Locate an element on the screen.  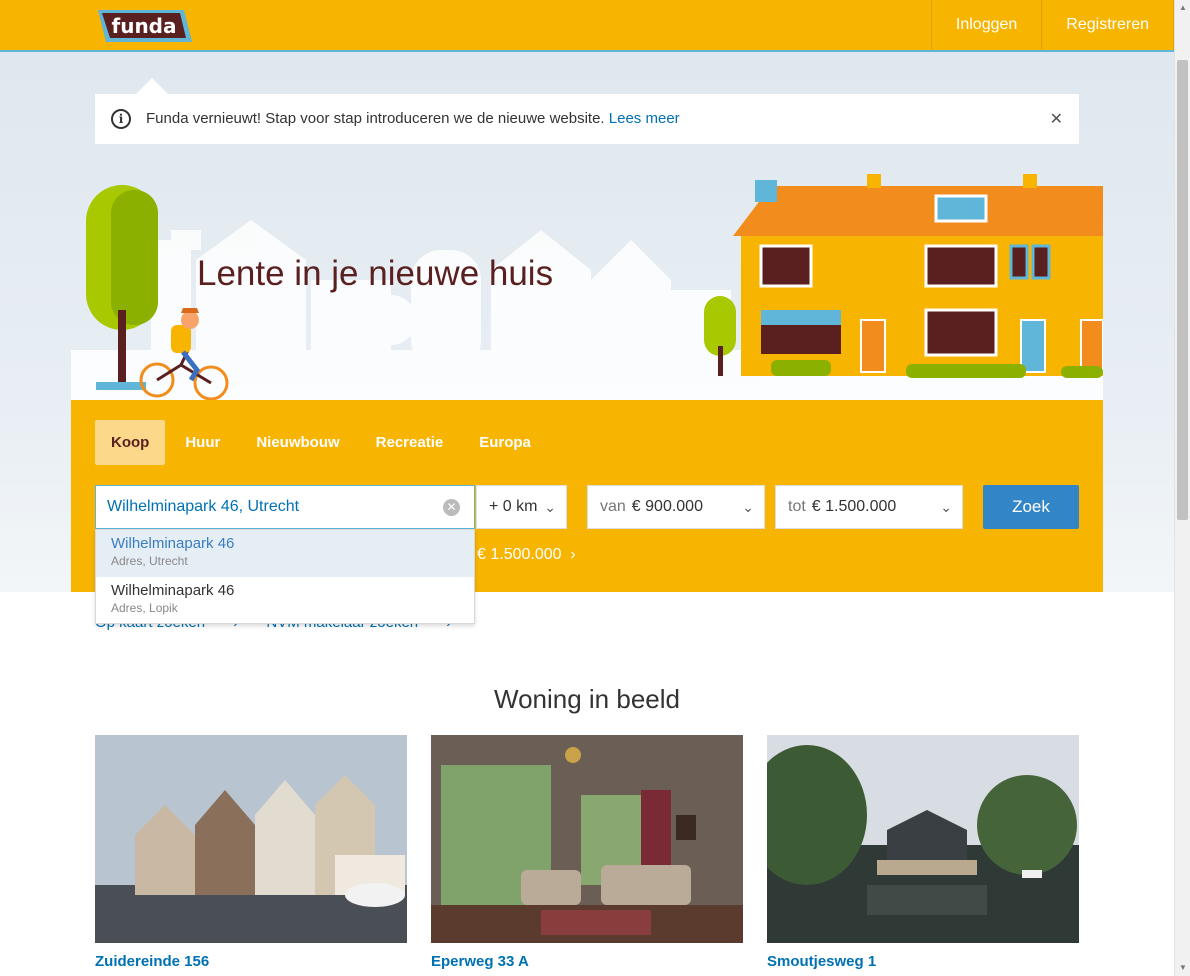
price-to-prefix: tot is located at coordinates (797, 506).